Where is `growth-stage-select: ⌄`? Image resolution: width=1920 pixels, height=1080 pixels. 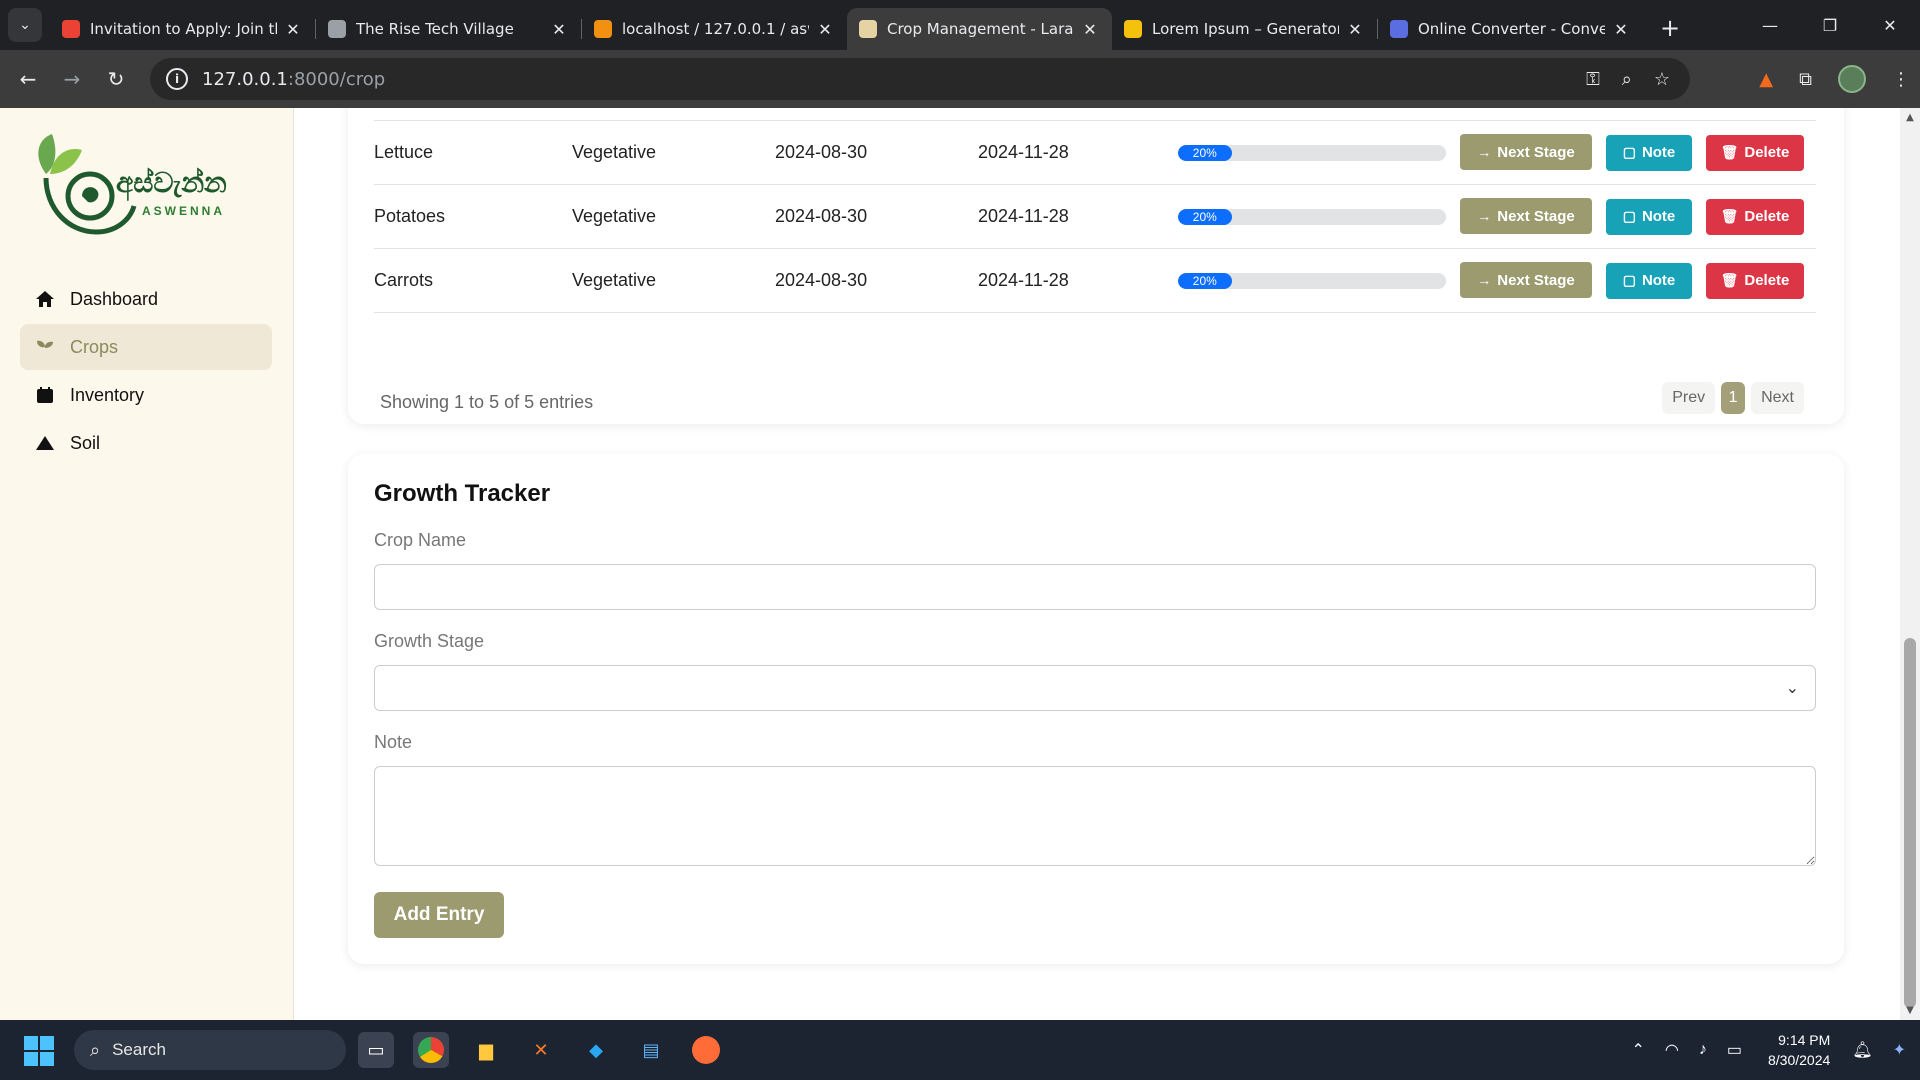
growth-stage-select: ⌄ is located at coordinates (1095, 688).